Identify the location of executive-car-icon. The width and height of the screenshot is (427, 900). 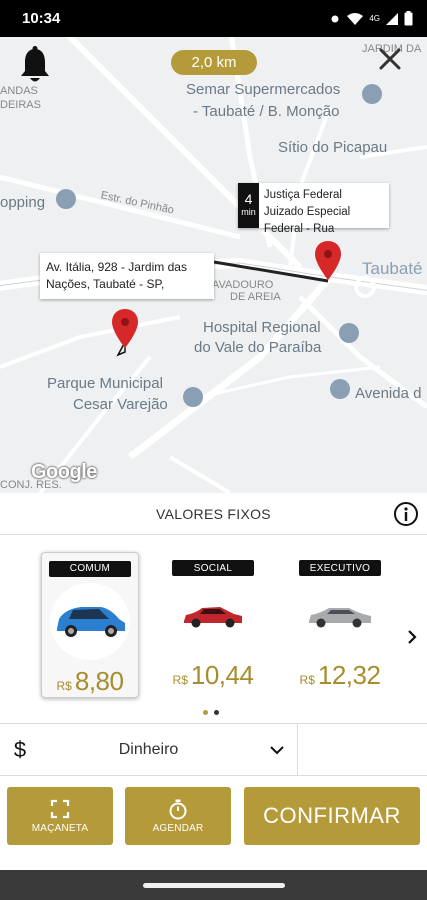
(340, 618).